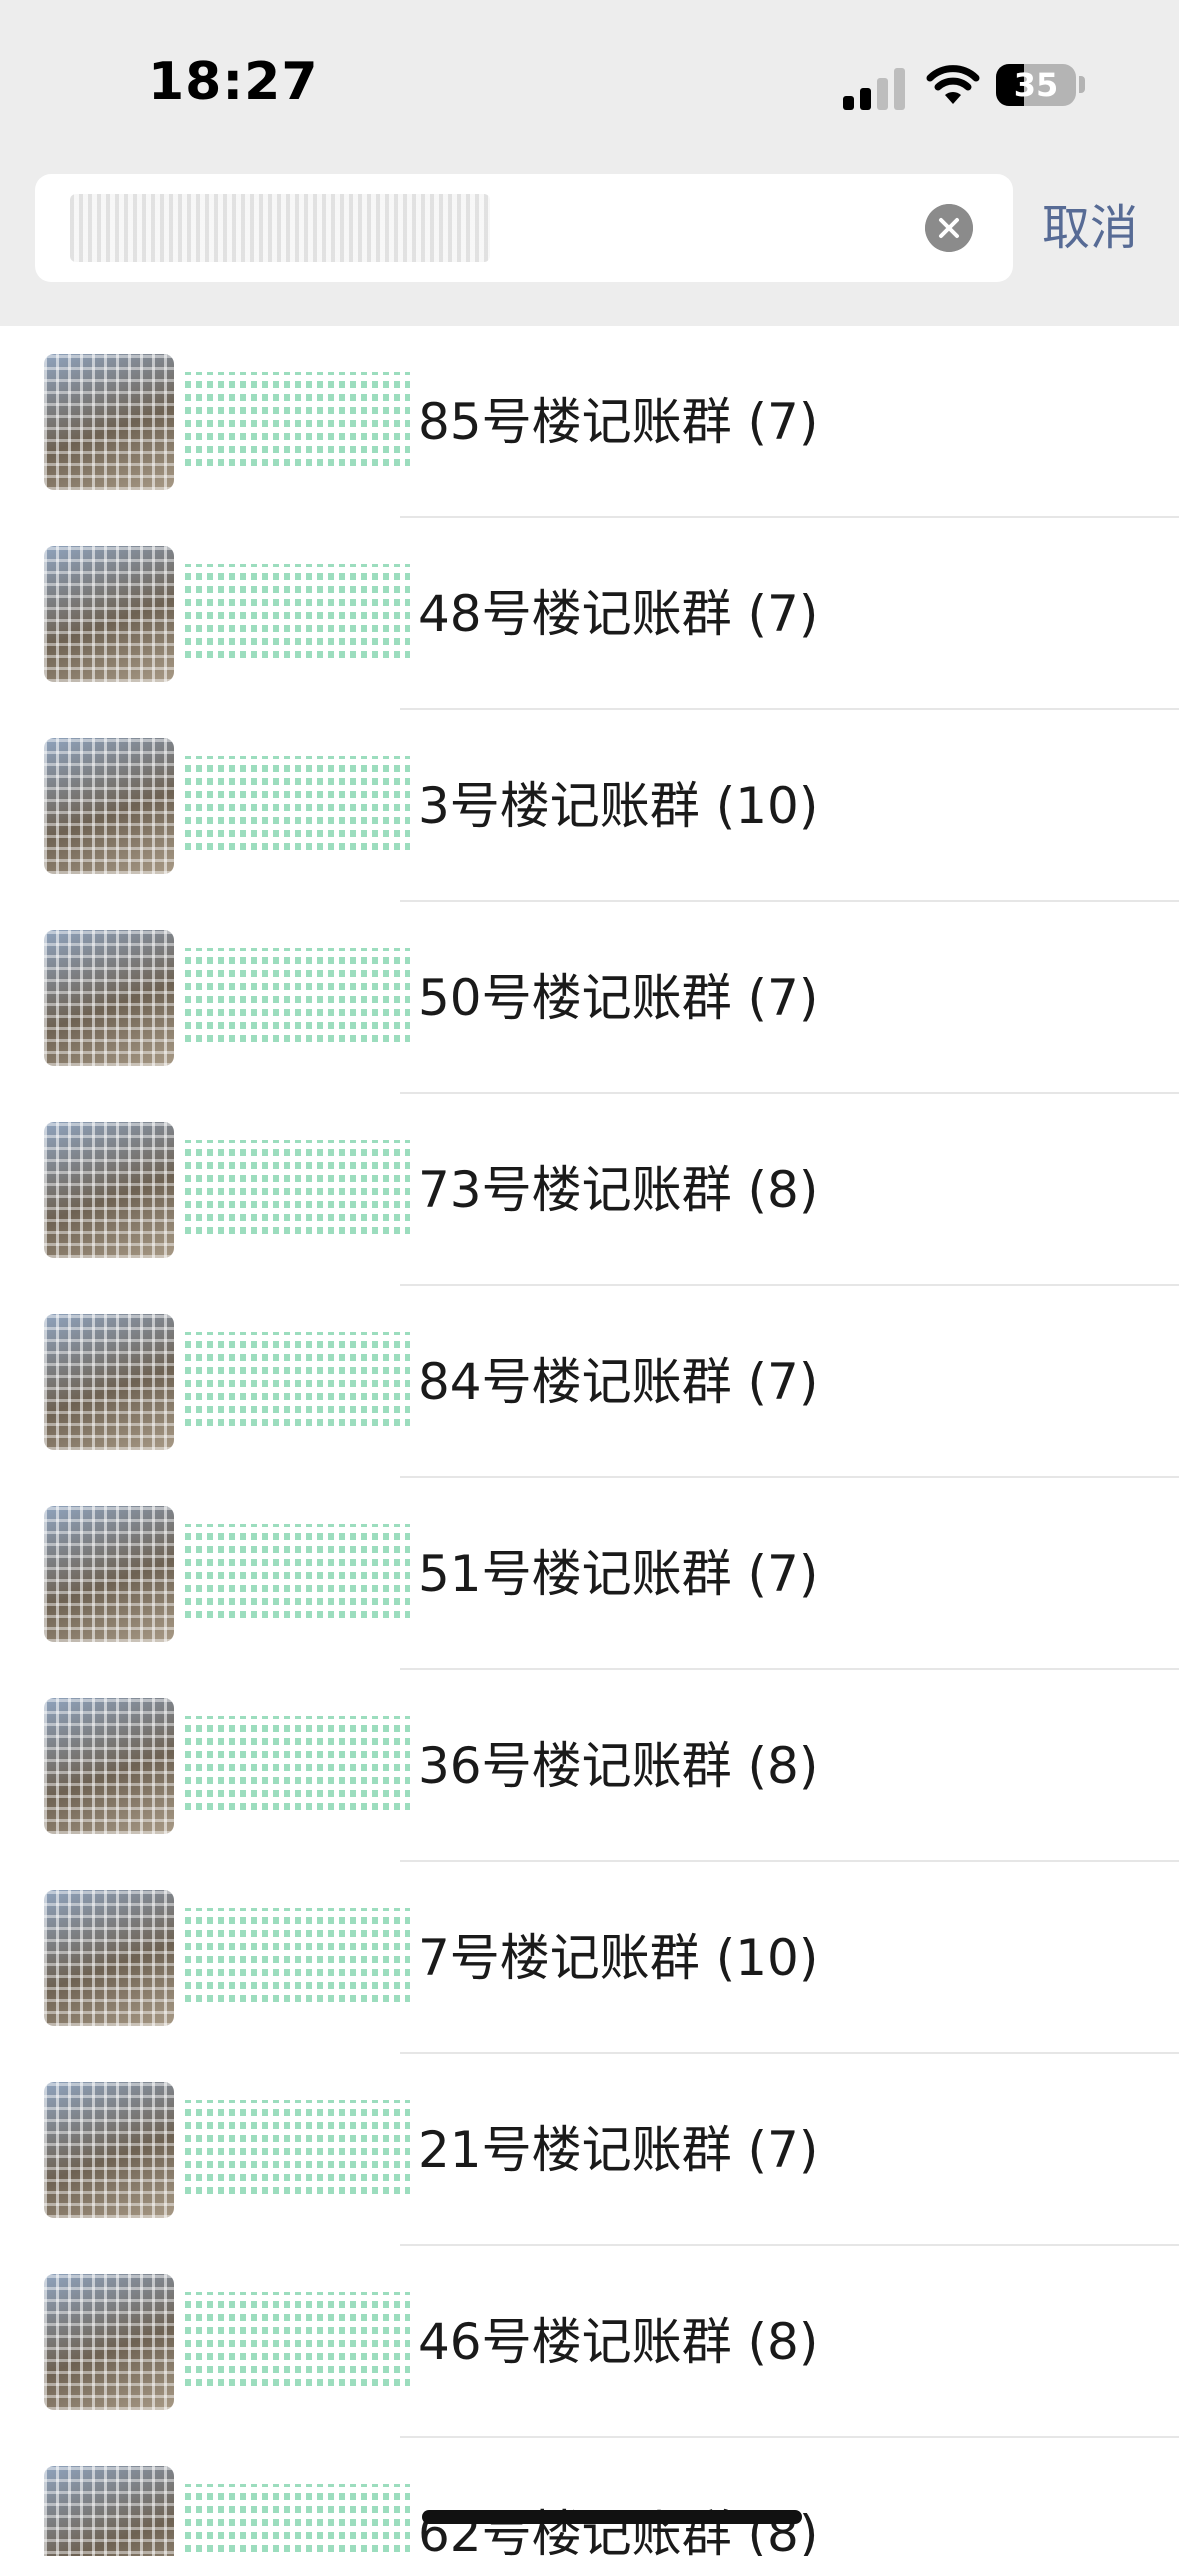 The height and width of the screenshot is (2556, 1179). I want to click on group-title: 84号楼记账群 (7), so click(618, 1382).